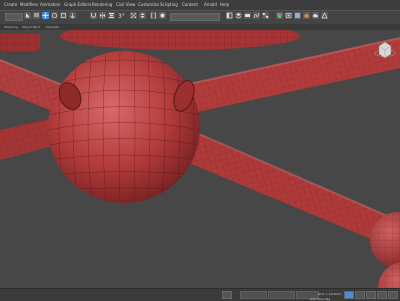 This screenshot has width=400, height=301. I want to click on schematic-icon, so click(265, 15).